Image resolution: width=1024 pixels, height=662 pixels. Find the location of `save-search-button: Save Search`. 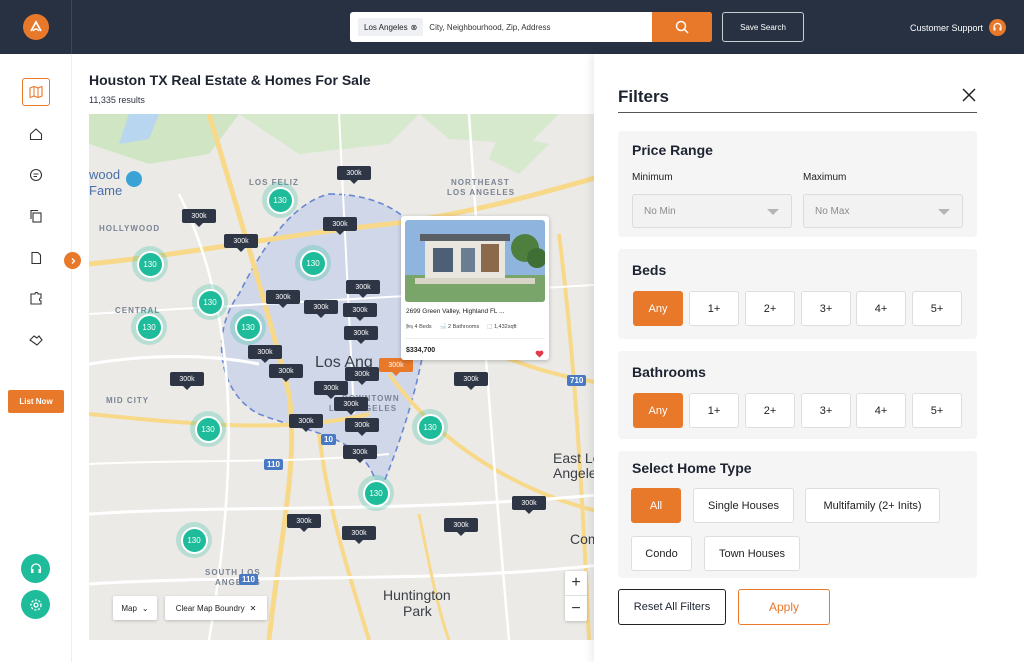

save-search-button: Save Search is located at coordinates (763, 27).